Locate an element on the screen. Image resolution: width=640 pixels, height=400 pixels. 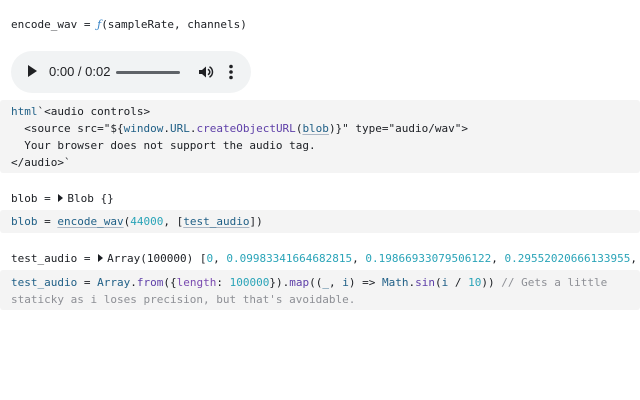
blob-output: blob = Blob {} is located at coordinates (62, 198).